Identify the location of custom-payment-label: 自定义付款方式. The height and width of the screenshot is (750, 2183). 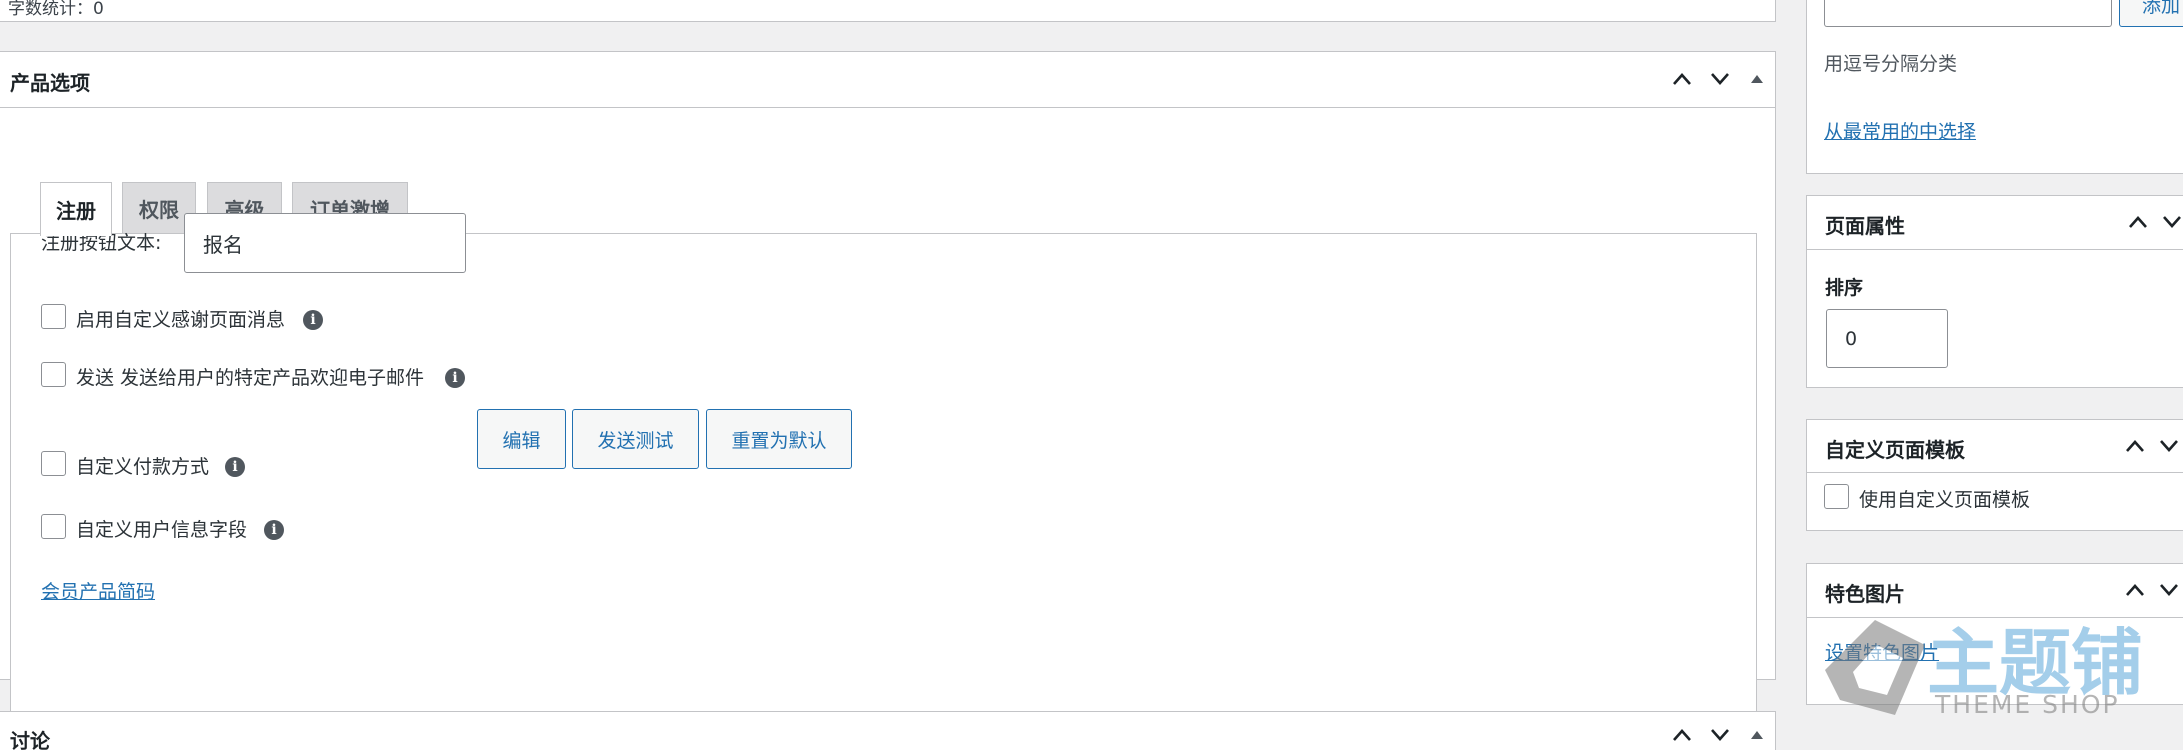
(143, 467).